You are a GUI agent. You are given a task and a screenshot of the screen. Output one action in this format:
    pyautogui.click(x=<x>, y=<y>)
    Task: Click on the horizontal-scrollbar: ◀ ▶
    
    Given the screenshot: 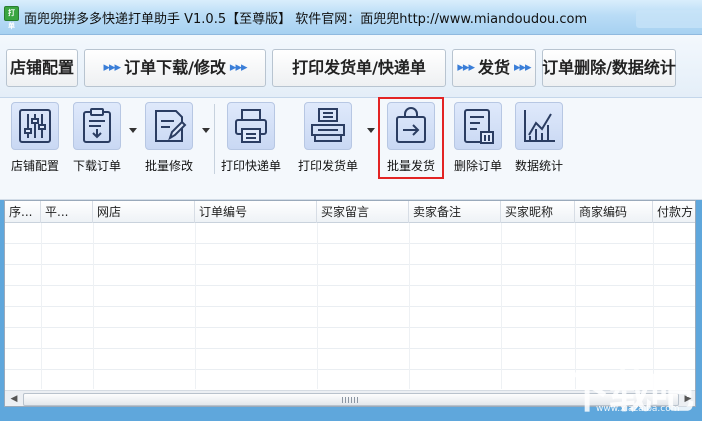 What is the action you would take?
    pyautogui.click(x=350, y=398)
    